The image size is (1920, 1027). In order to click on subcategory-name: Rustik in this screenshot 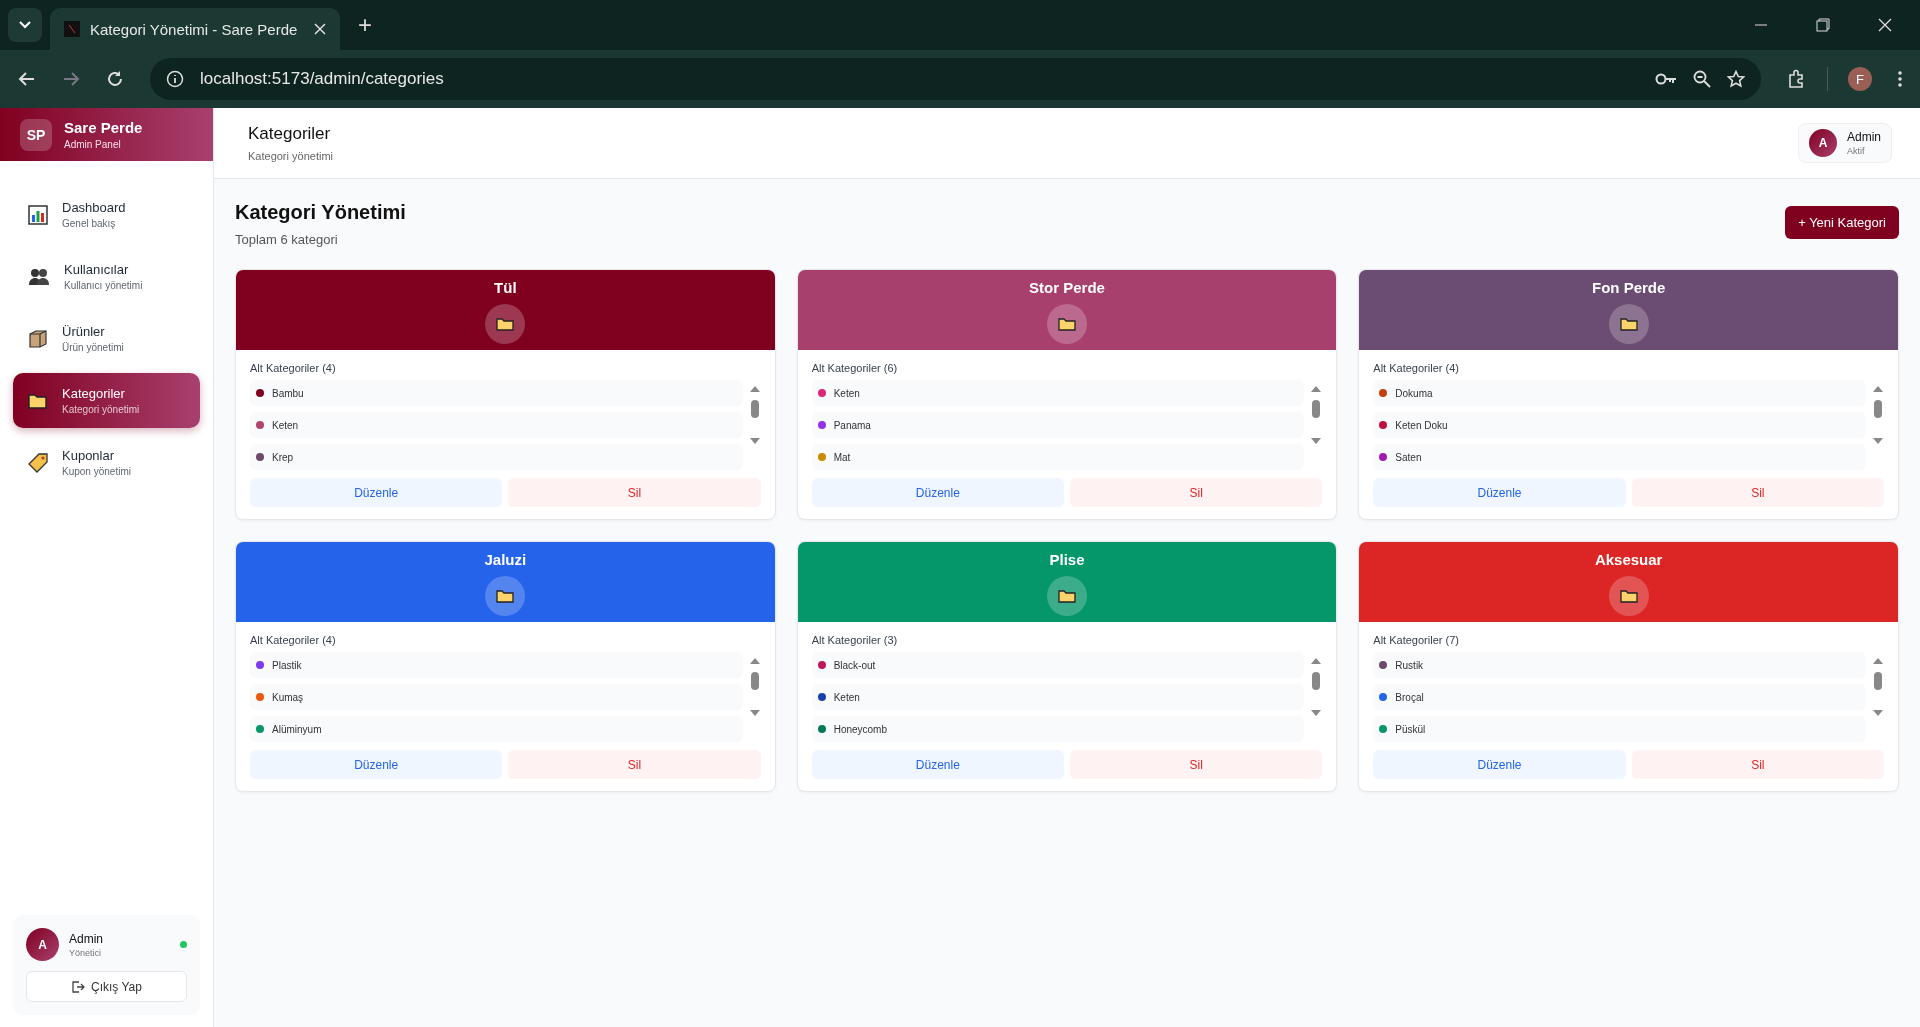, I will do `click(1409, 665)`.